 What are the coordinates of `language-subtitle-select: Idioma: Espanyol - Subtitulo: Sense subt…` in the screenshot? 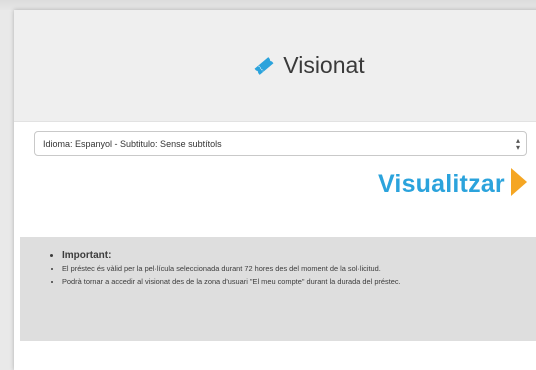 It's located at (280, 143).